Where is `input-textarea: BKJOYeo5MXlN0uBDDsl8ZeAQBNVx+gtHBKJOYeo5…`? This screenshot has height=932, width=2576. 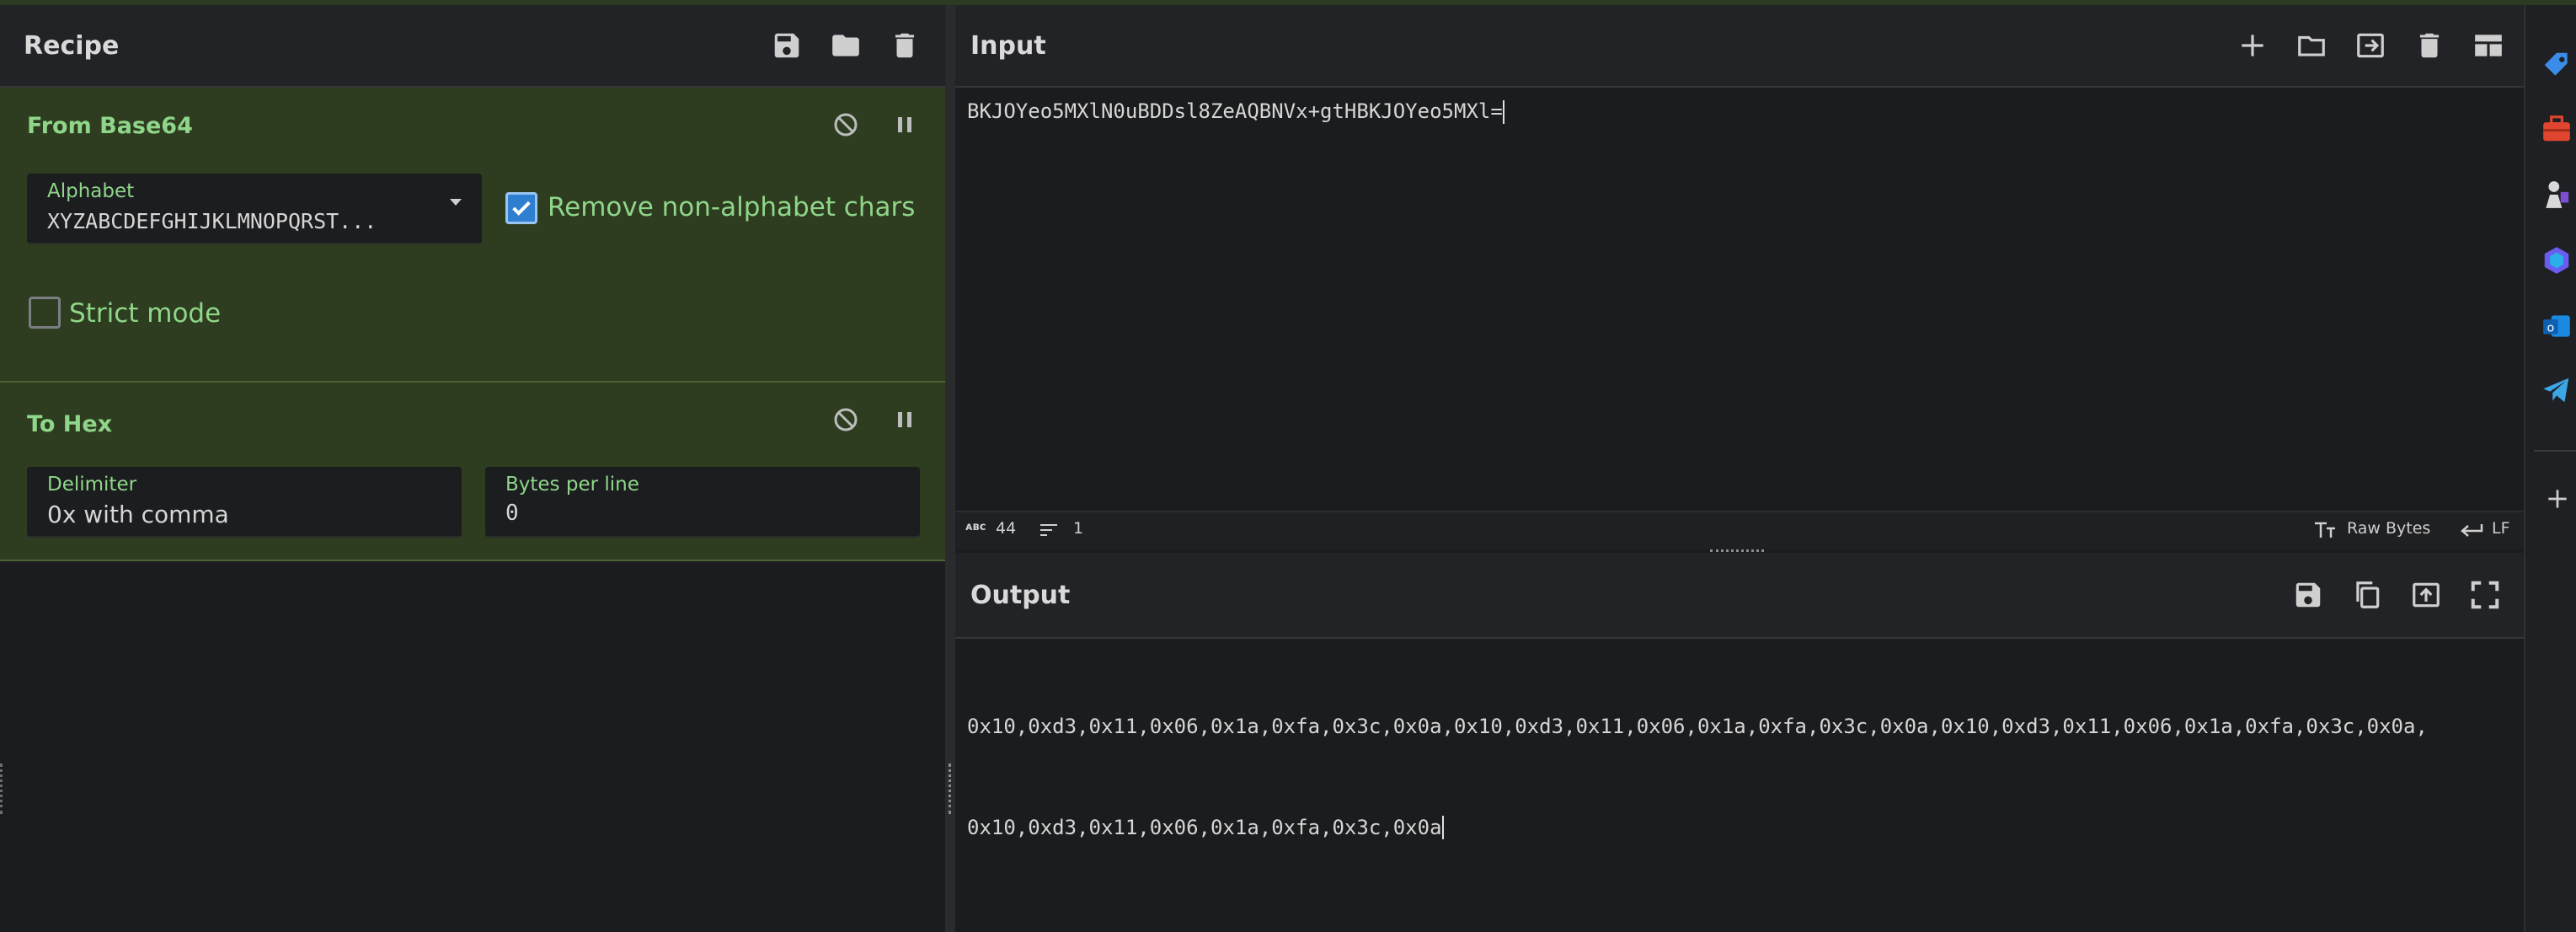 input-textarea: BKJOYeo5MXlN0uBDDsl8ZeAQBNVx+gtHBKJOYeo5… is located at coordinates (1235, 111).